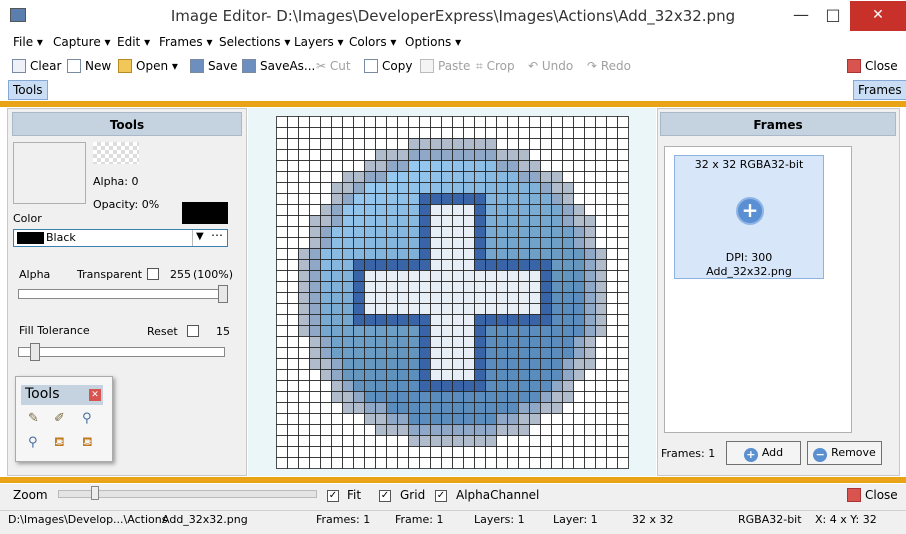 Image resolution: width=906 pixels, height=534 pixels. I want to click on toolbar-close-button: Close, so click(872, 66).